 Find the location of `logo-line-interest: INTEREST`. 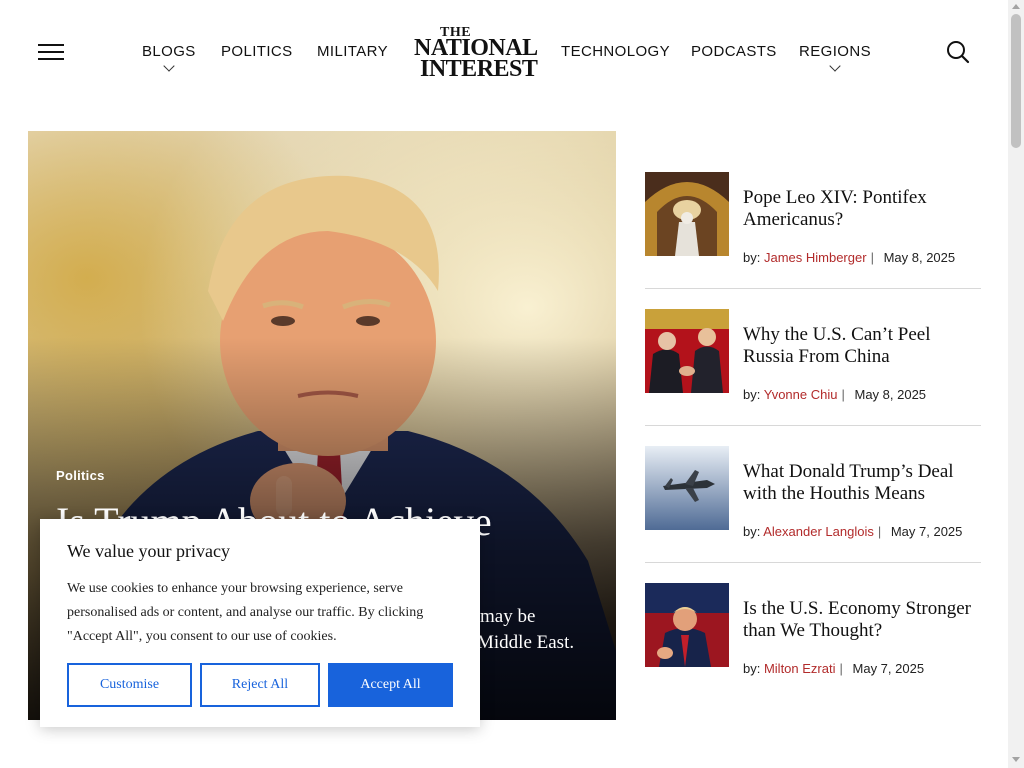

logo-line-interest: INTEREST is located at coordinates (479, 69).